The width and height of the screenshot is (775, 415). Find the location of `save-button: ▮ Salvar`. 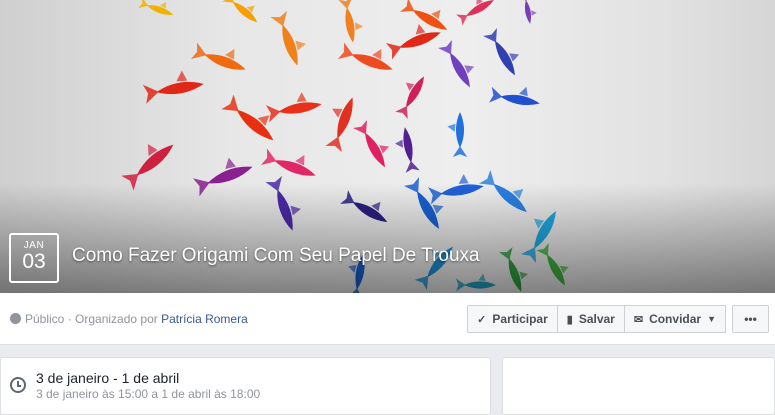

save-button: ▮ Salvar is located at coordinates (590, 319).